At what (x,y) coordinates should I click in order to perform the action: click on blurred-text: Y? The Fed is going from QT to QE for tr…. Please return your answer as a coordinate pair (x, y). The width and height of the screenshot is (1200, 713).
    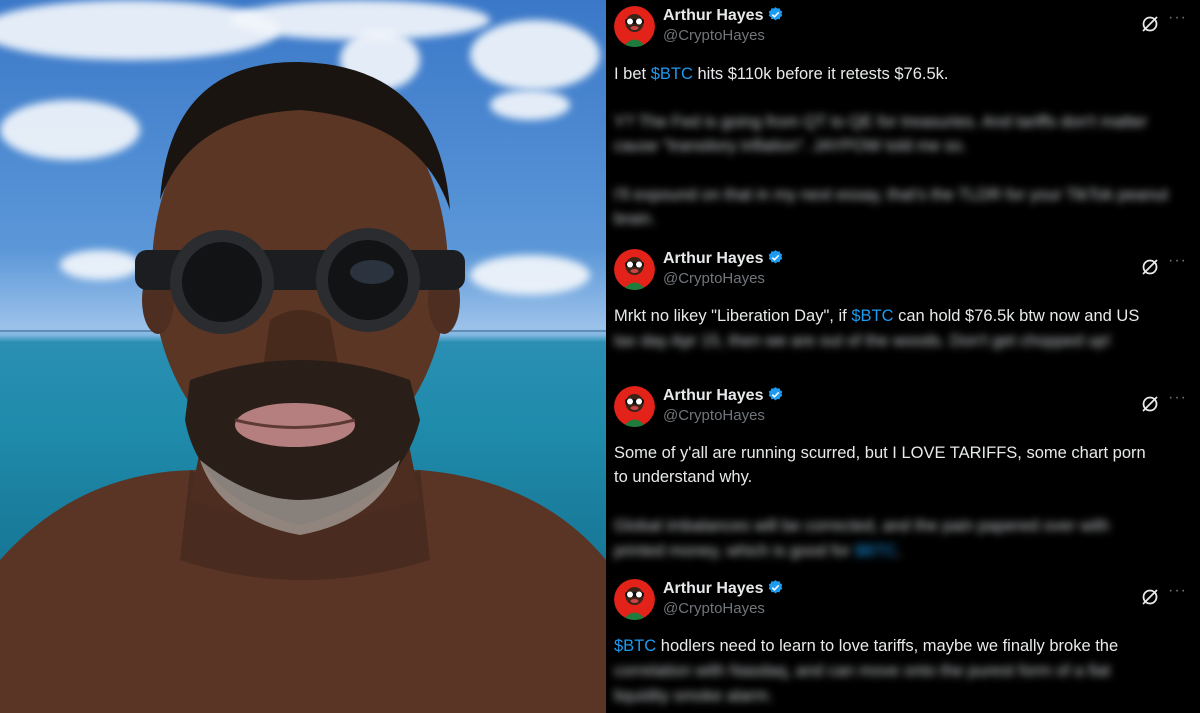
    Looking at the image, I should click on (881, 134).